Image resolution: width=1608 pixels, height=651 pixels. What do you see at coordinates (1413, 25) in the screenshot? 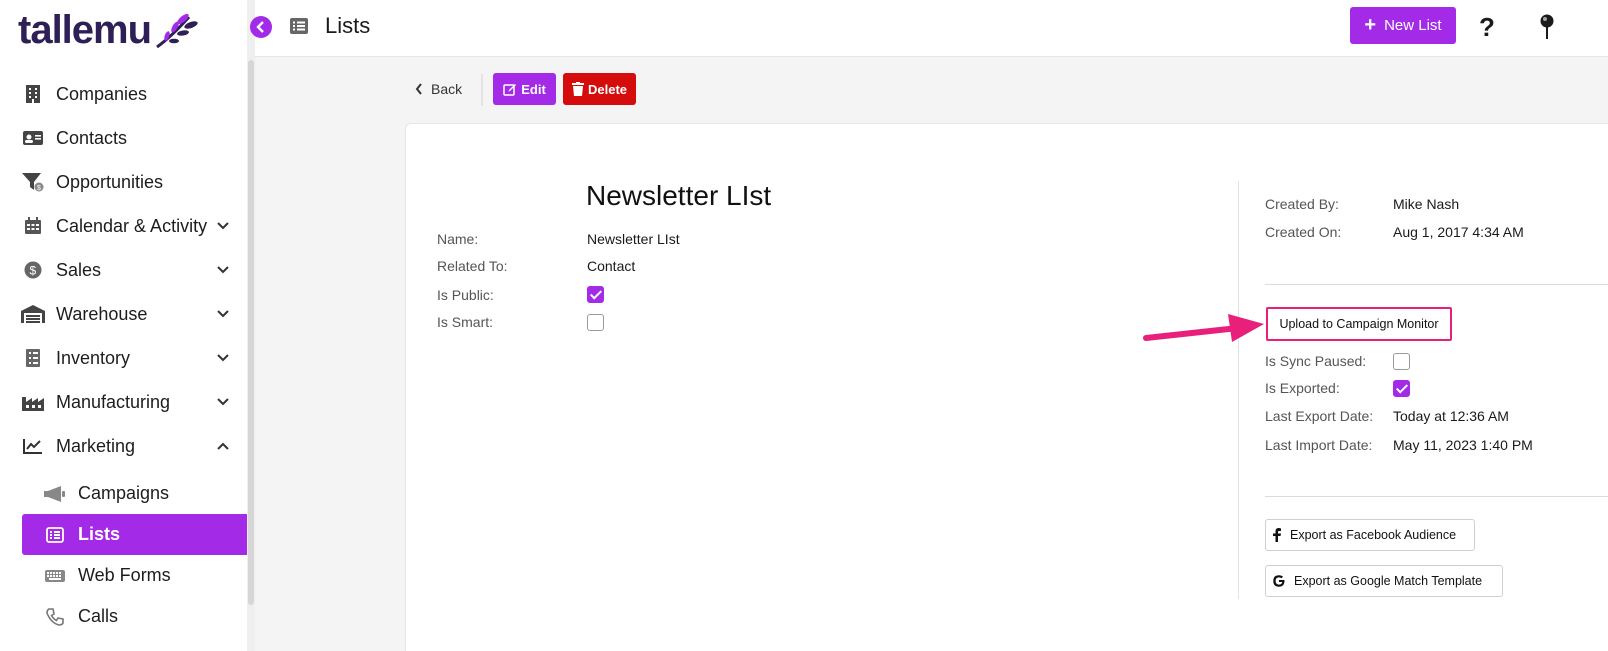
I see `new-list-label: New List` at bounding box center [1413, 25].